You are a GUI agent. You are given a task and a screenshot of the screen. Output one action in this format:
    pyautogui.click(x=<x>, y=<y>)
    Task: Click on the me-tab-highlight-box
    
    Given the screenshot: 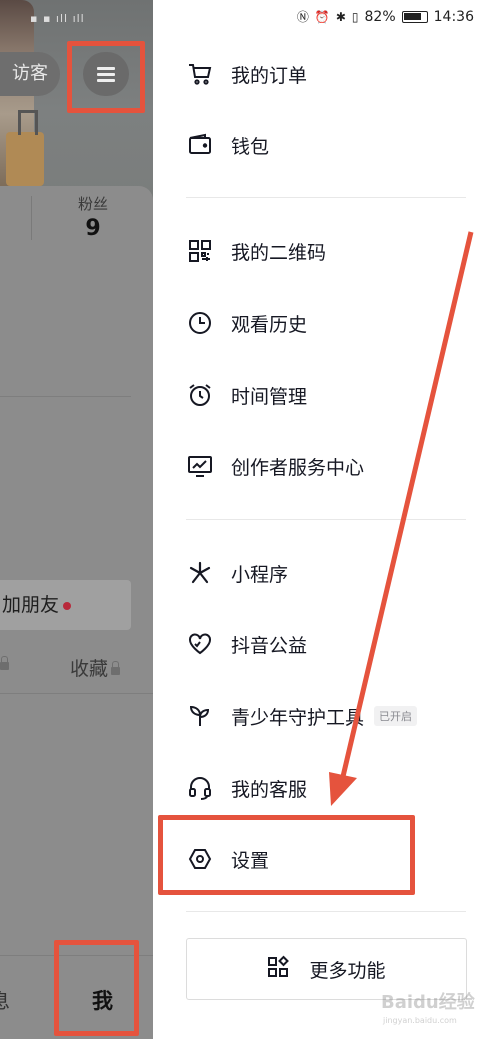 What is the action you would take?
    pyautogui.click(x=96, y=988)
    